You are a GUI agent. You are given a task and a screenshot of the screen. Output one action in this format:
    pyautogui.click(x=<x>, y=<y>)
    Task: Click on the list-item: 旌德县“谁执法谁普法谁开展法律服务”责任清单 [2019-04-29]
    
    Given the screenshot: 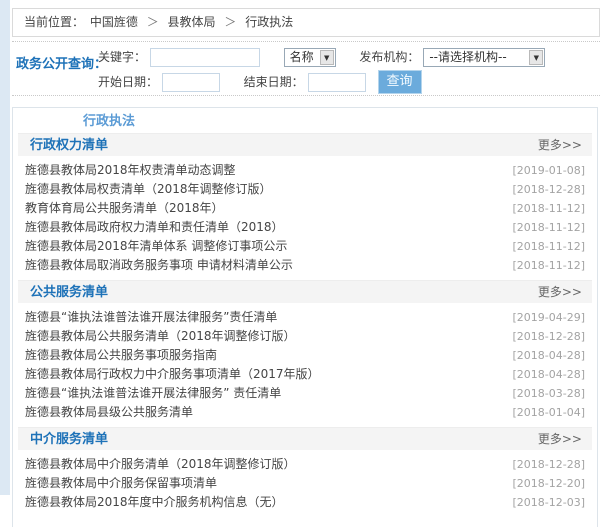 What is the action you would take?
    pyautogui.click(x=305, y=317)
    